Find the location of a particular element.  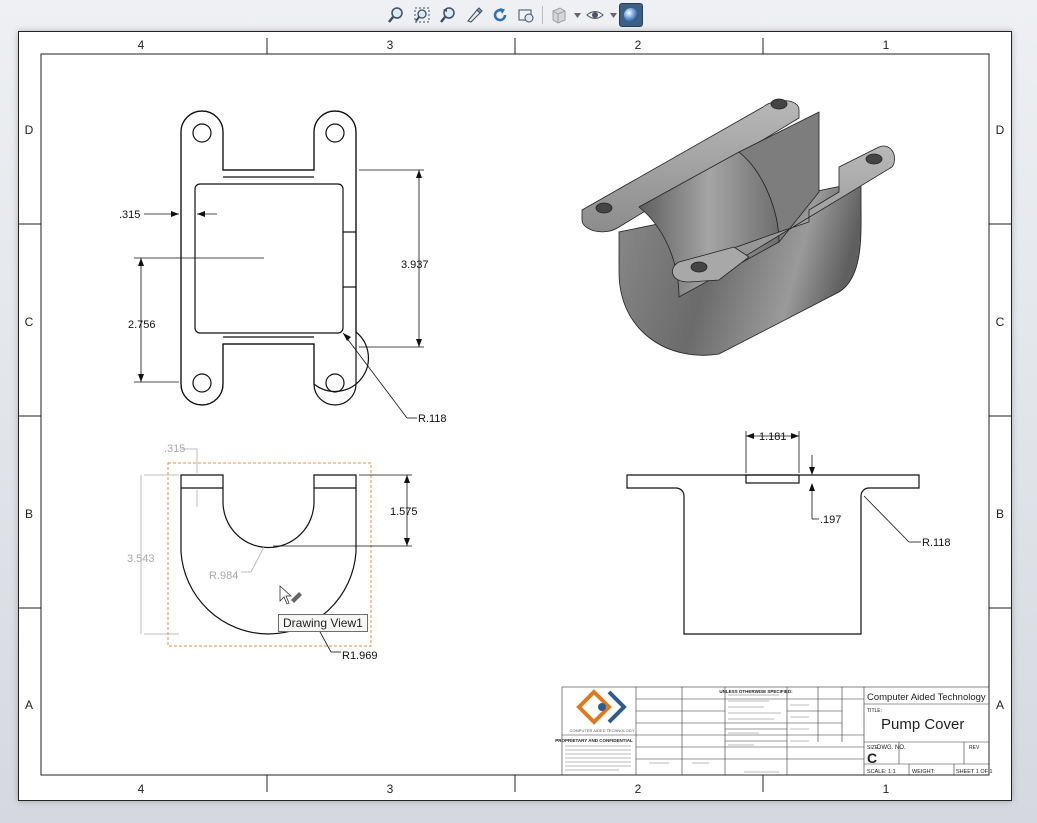

appearance-icon is located at coordinates (631, 15).